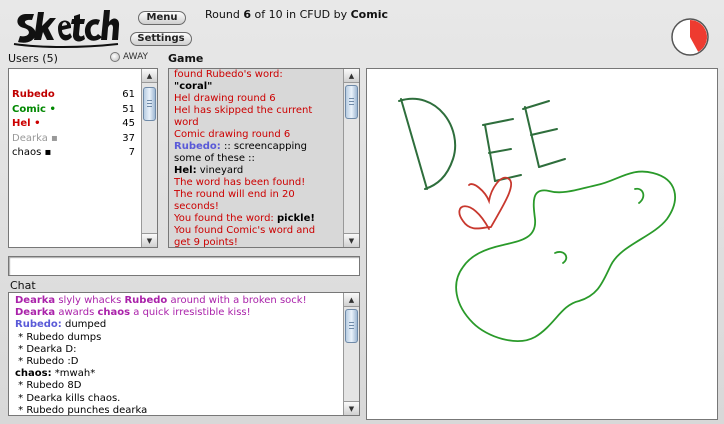 The image size is (724, 424). I want to click on chat-line: chaos: *mwah*, so click(175, 374).